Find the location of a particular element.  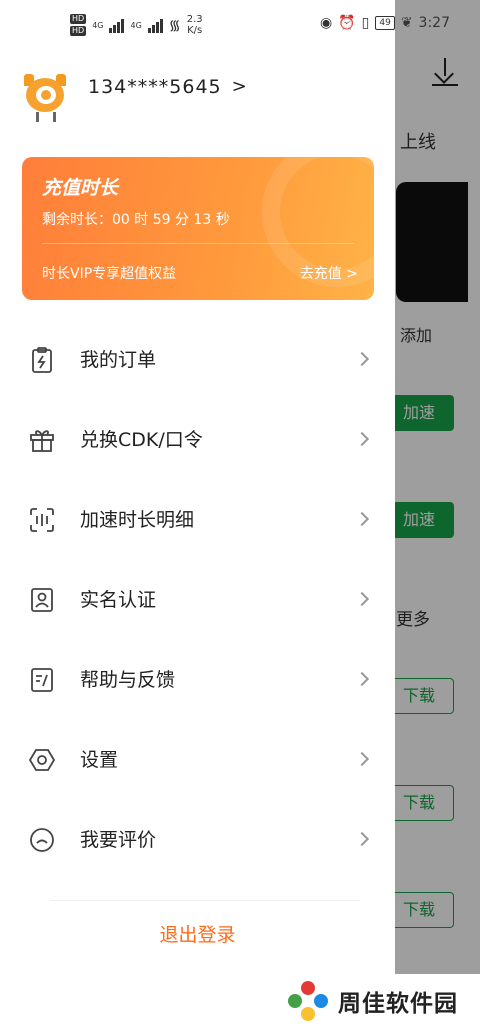

menu-label: 设置 is located at coordinates (99, 760).